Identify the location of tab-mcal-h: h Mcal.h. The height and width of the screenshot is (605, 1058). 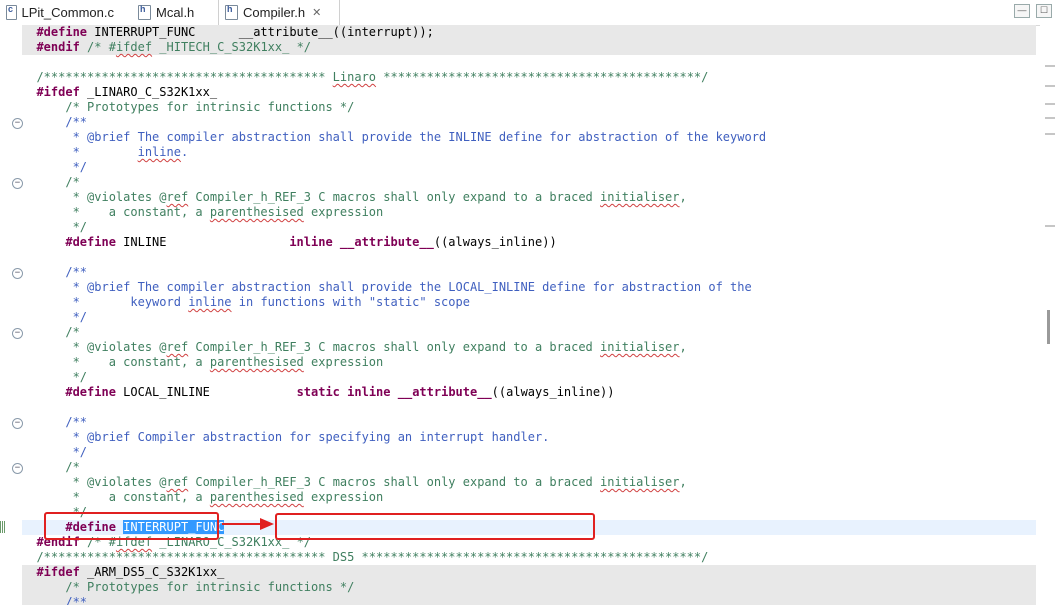
(176, 12).